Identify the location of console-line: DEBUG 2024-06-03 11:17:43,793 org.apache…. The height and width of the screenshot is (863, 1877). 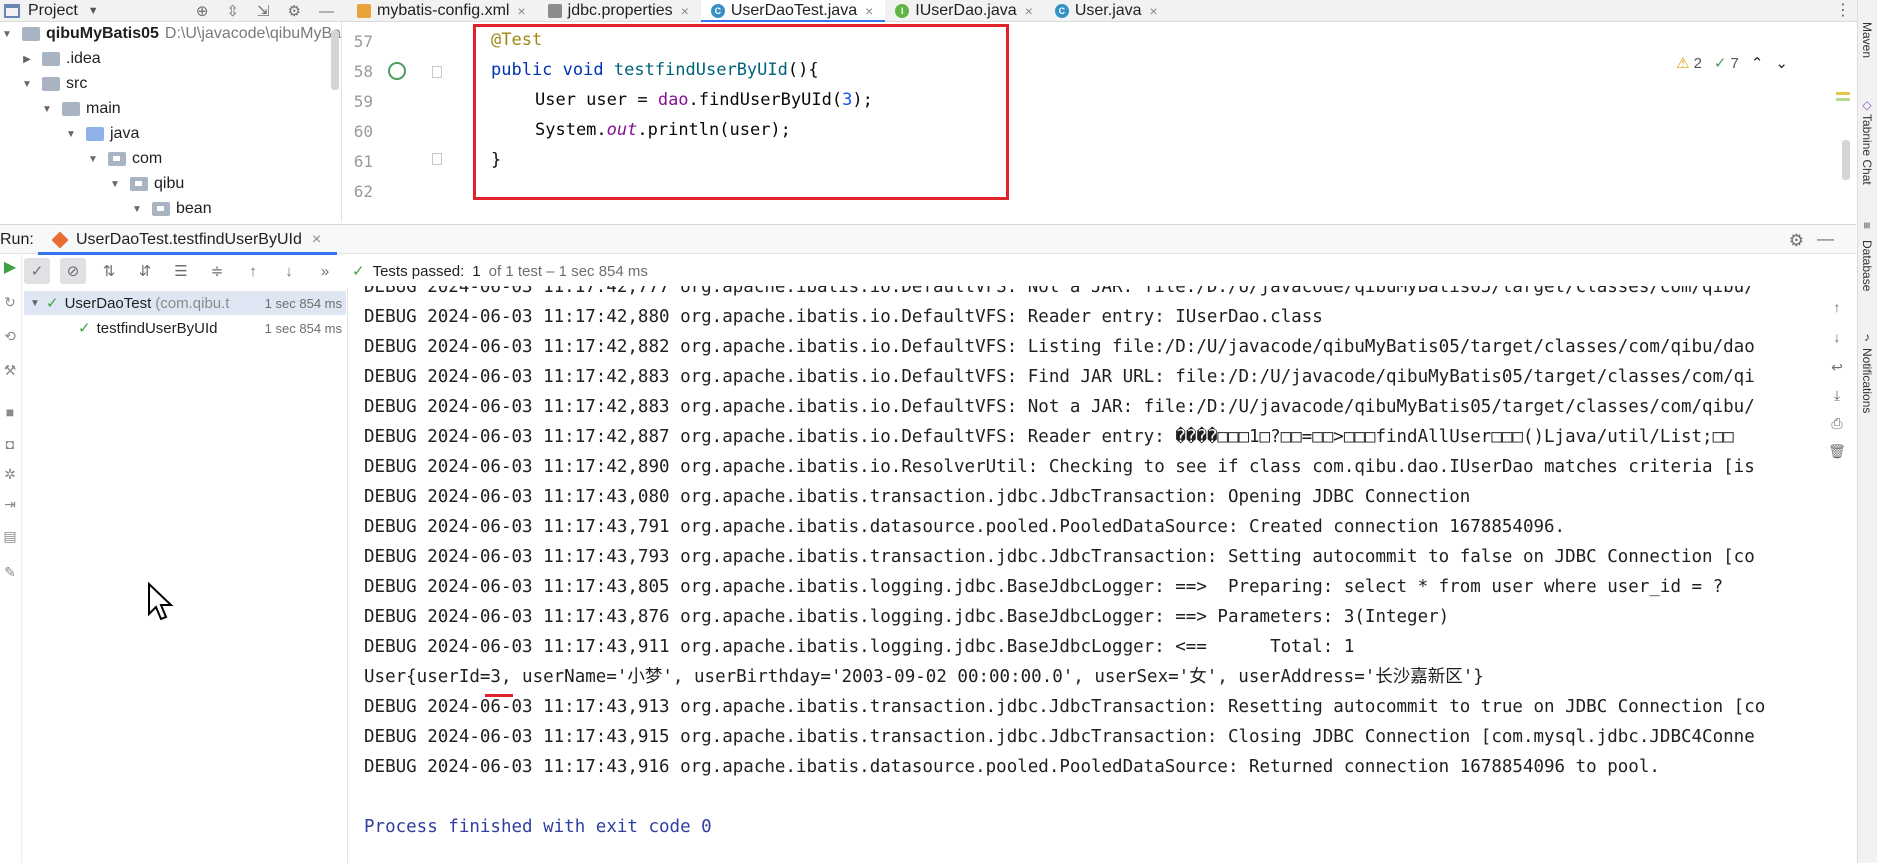
(1059, 557).